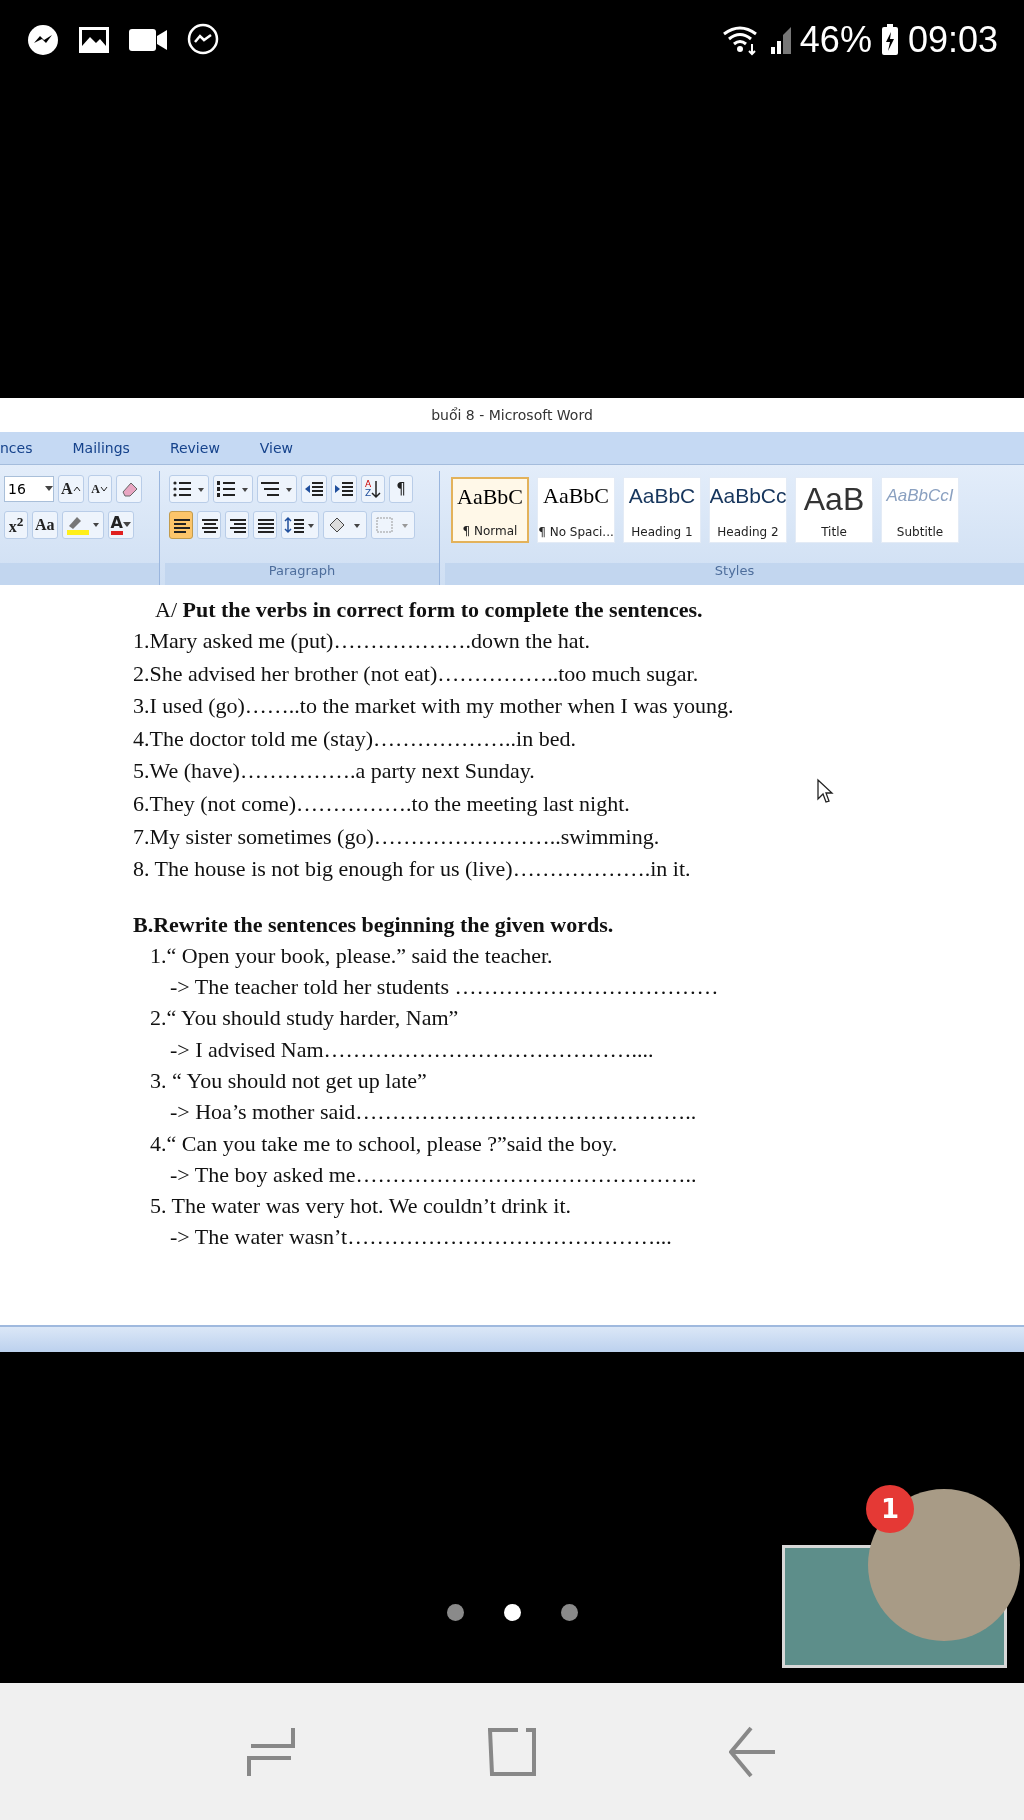  What do you see at coordinates (512, 415) in the screenshot?
I see `window-title: buổi 8 - Microsoft Word` at bounding box center [512, 415].